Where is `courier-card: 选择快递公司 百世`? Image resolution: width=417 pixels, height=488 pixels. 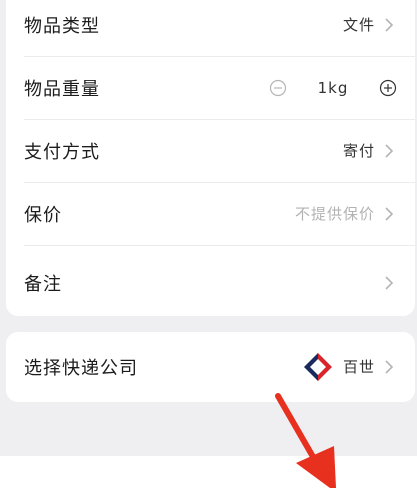
courier-card: 选择快递公司 百世 is located at coordinates (210, 367).